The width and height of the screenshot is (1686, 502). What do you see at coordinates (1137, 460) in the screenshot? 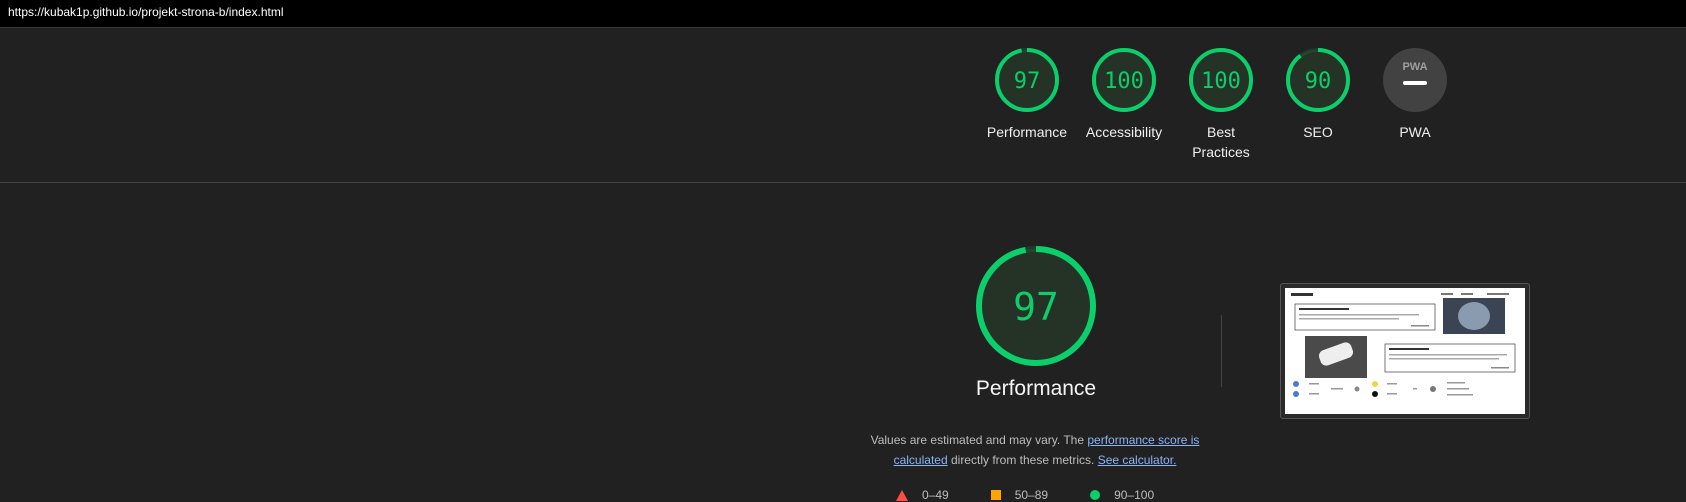
I see `see-calculator-link: See calculator.` at bounding box center [1137, 460].